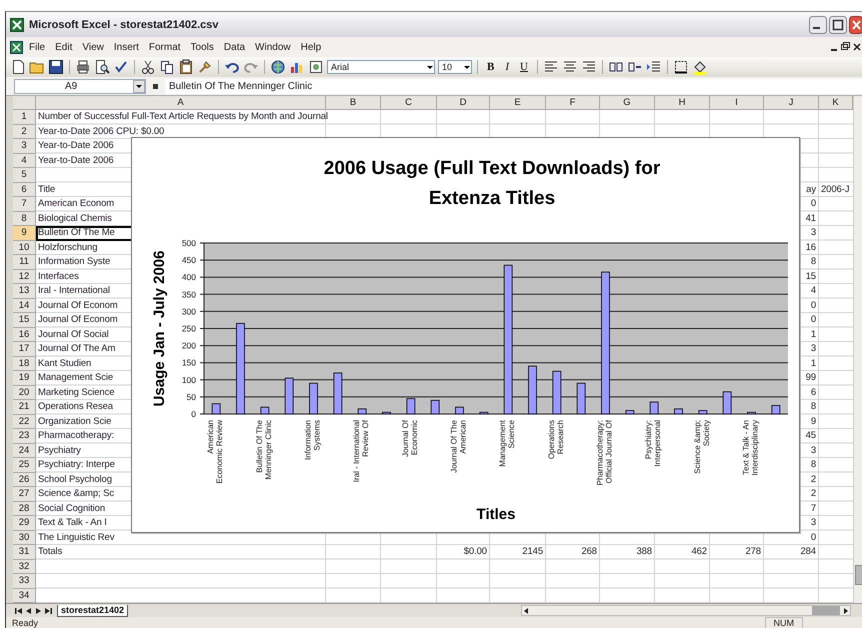 This screenshot has width=862, height=628. Describe the element at coordinates (811, 436) in the screenshot. I see `spreadsheet-cell: 45` at that location.